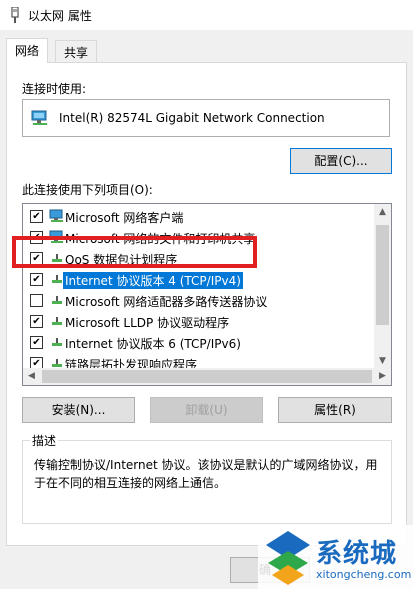  I want to click on connect-using-label: 连接时使用:, so click(54, 89).